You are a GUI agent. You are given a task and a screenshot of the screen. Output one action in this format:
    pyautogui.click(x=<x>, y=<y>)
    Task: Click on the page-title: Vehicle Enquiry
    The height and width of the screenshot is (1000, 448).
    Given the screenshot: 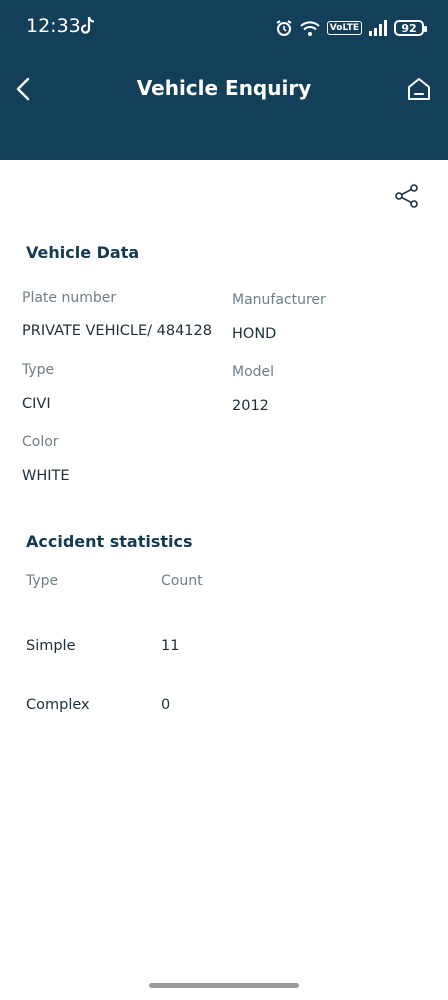 What is the action you would take?
    pyautogui.click(x=224, y=88)
    